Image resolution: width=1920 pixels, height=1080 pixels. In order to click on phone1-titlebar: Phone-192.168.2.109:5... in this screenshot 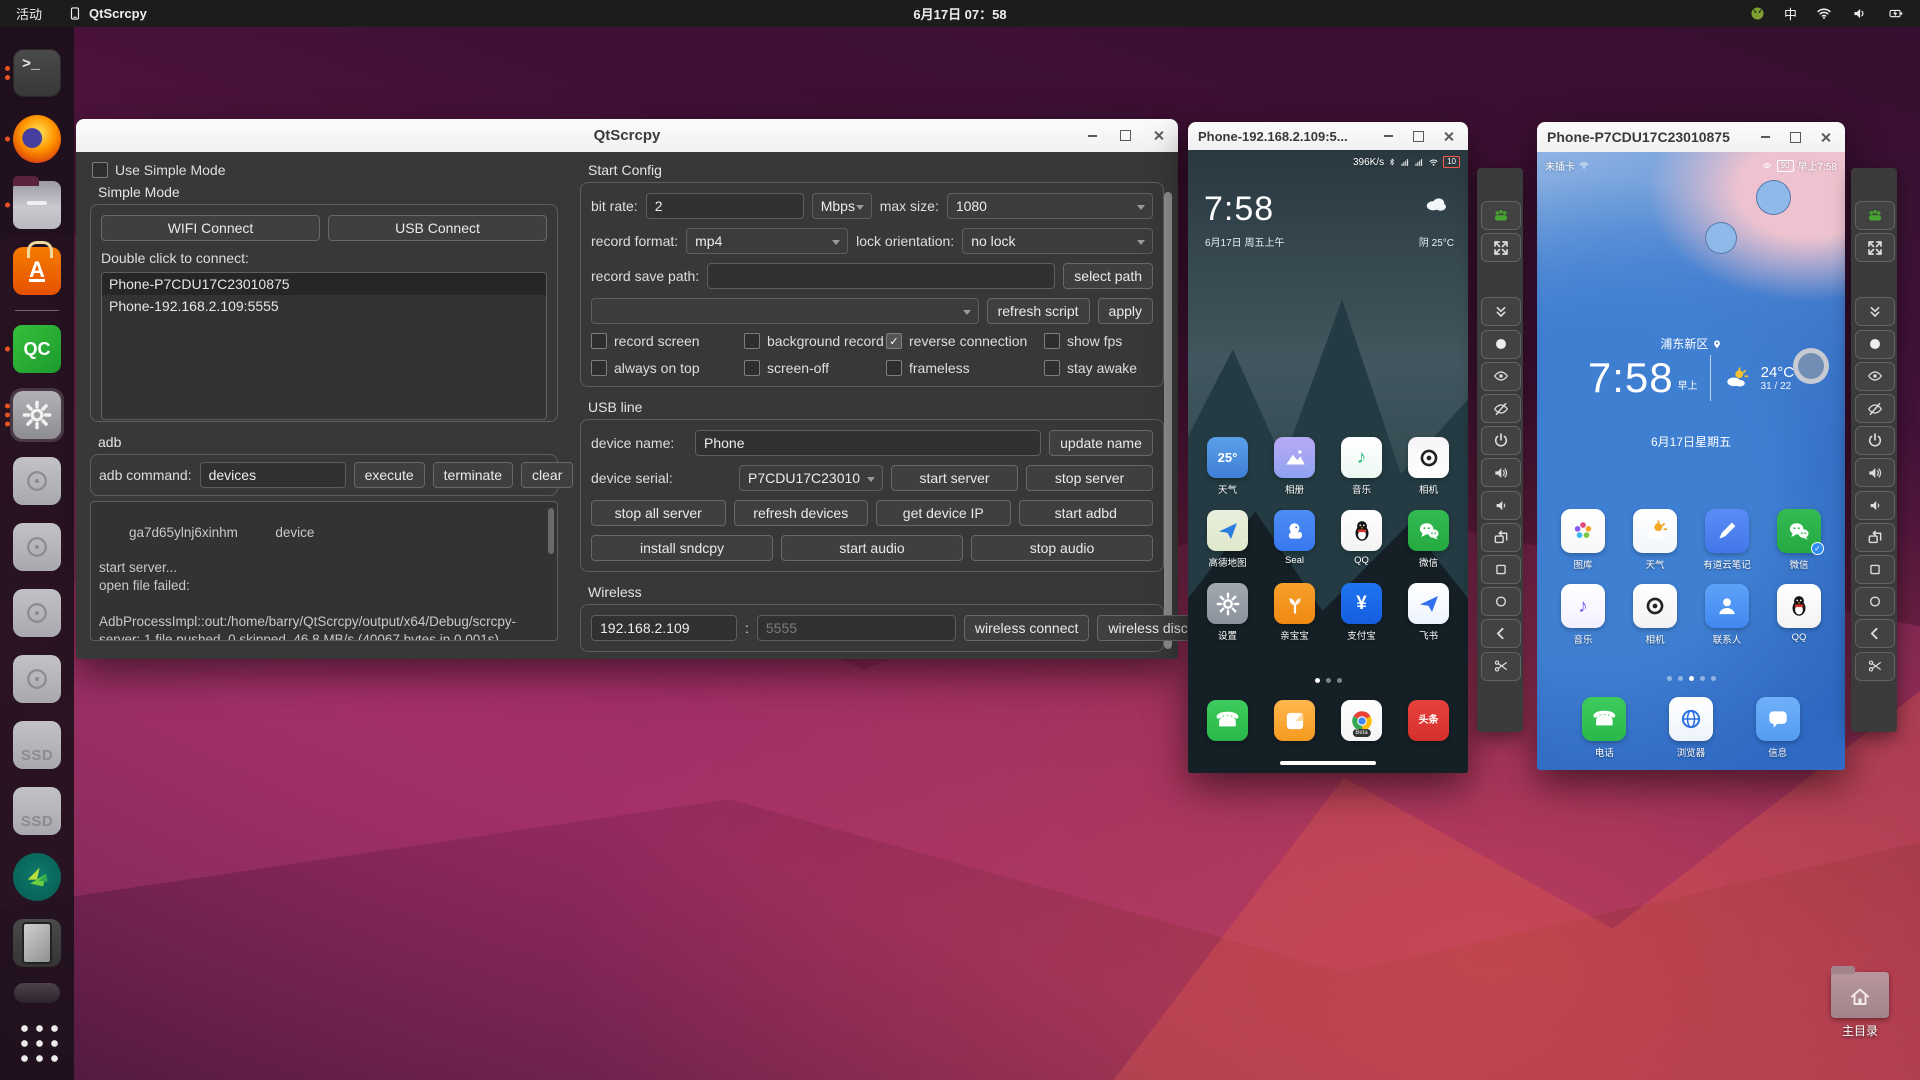, I will do `click(1328, 136)`.